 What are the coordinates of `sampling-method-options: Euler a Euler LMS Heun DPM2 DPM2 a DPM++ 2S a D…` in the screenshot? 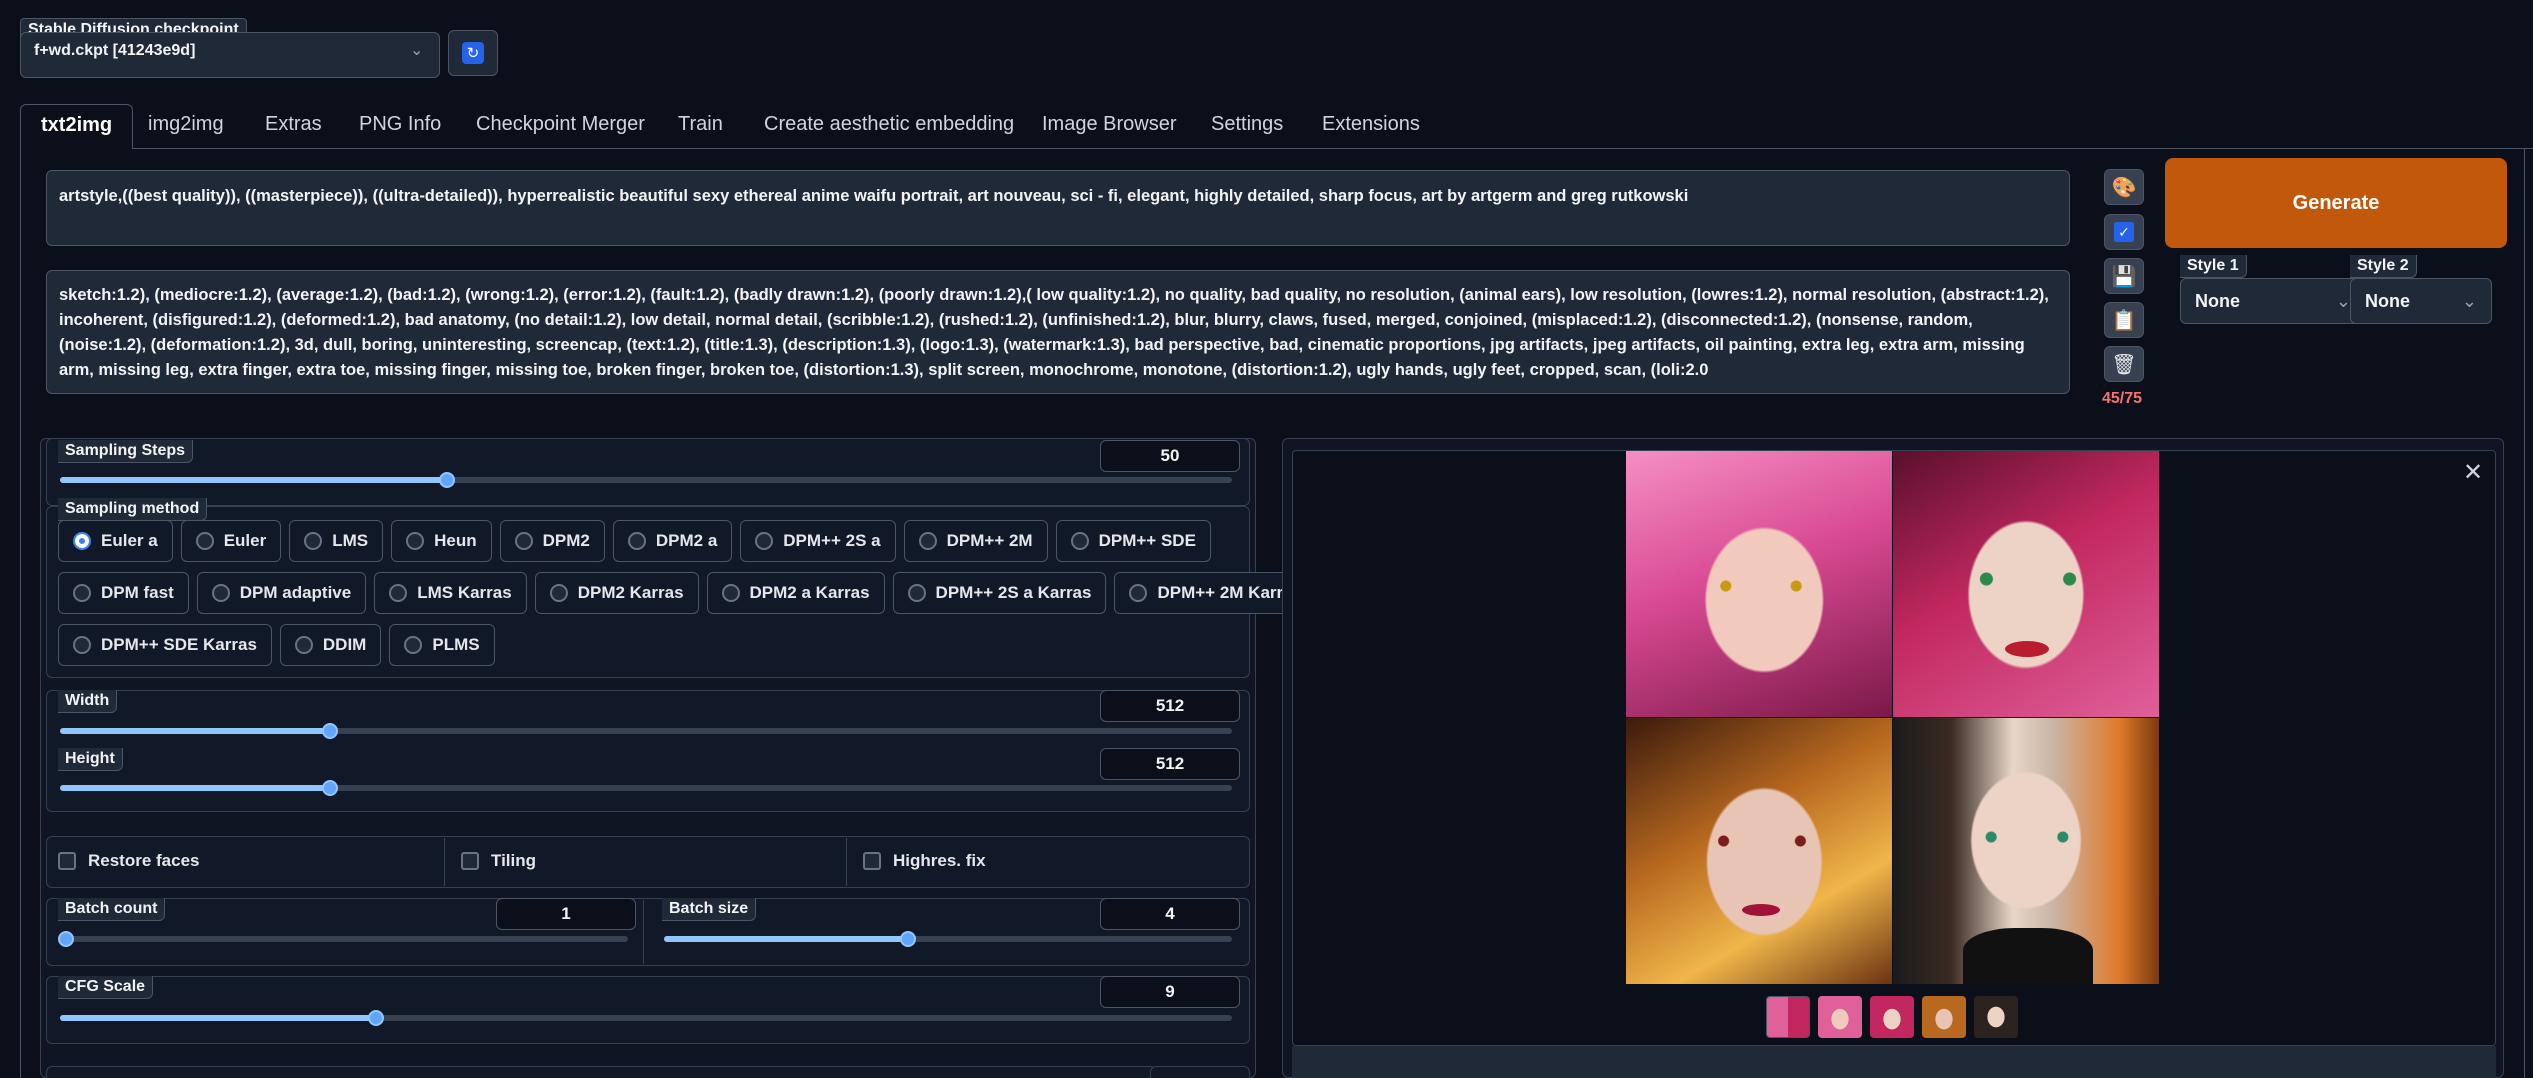 It's located at (688, 598).